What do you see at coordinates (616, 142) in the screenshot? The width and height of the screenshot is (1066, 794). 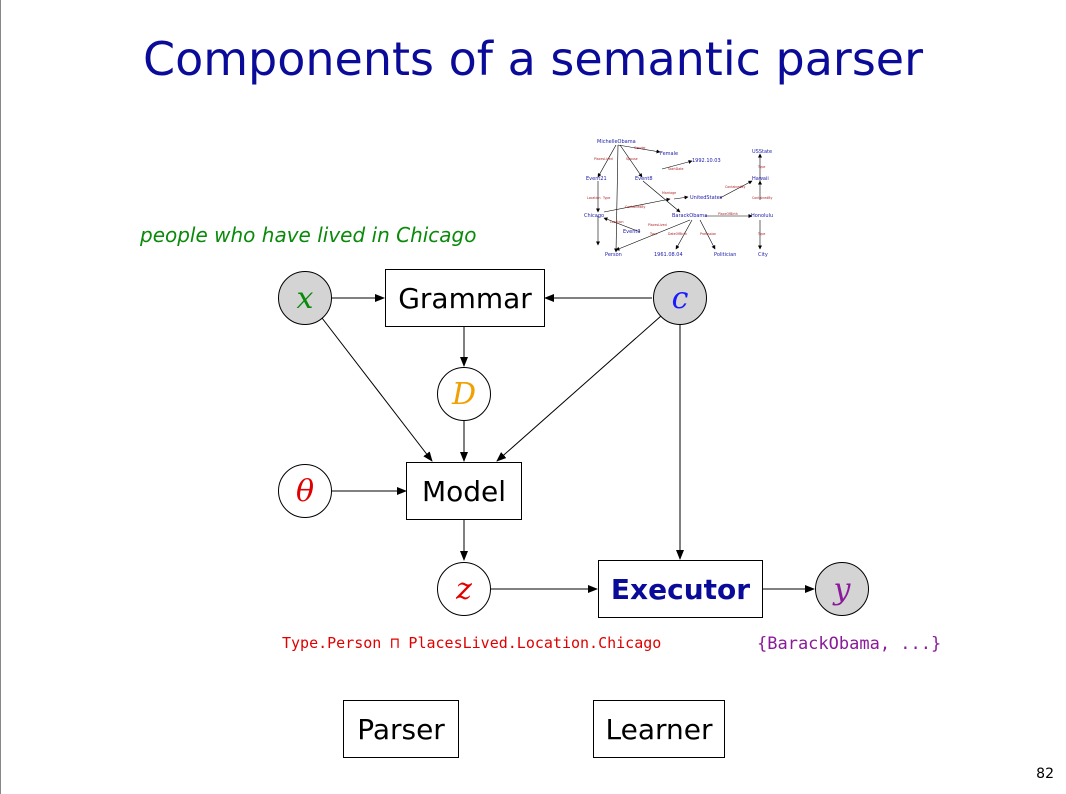 I see `kg-node-label: MichelleObama` at bounding box center [616, 142].